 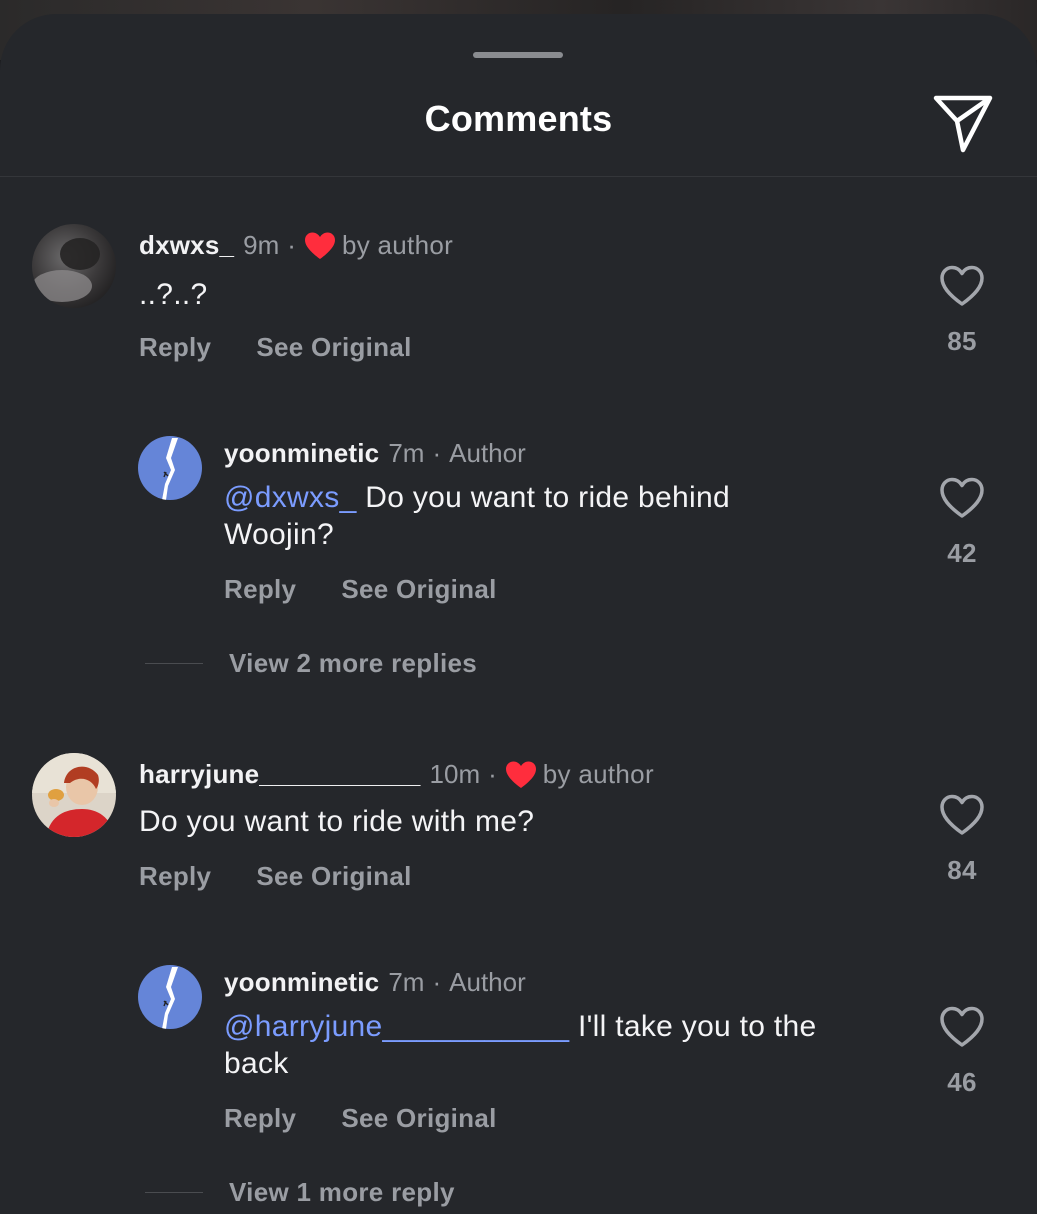 What do you see at coordinates (963, 121) in the screenshot?
I see `paper-plane-icon` at bounding box center [963, 121].